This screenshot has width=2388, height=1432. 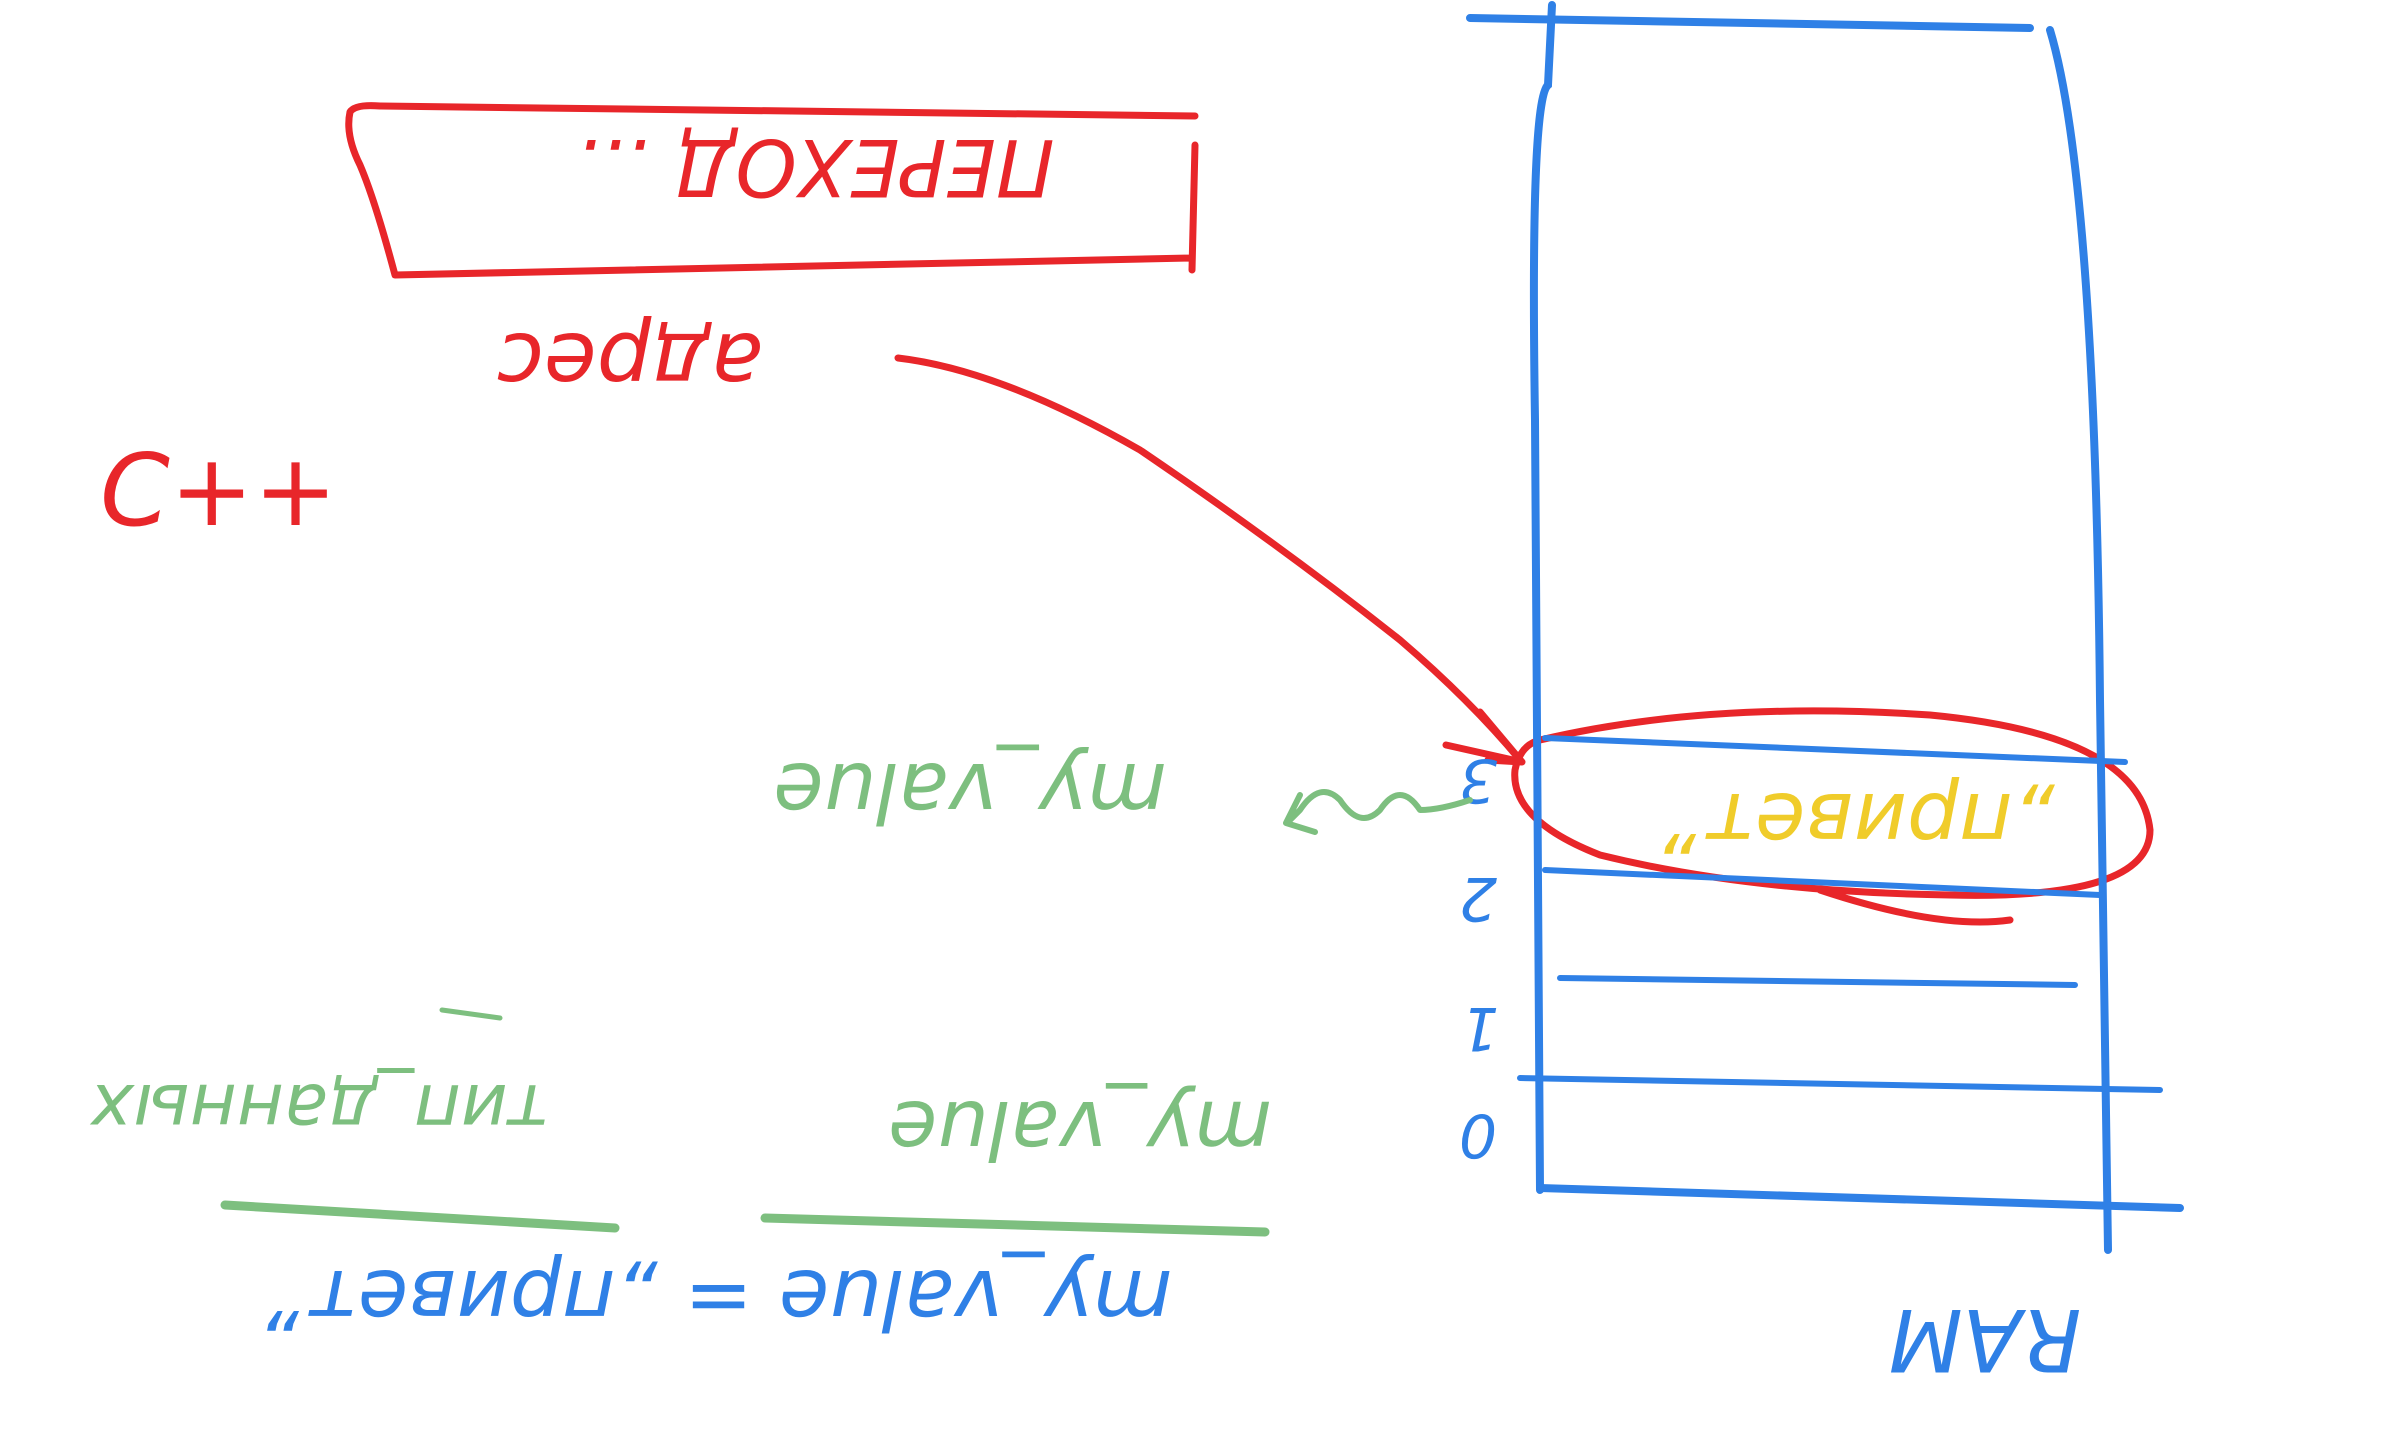 I want to click on cell-index-2: 2, so click(x=1478, y=898).